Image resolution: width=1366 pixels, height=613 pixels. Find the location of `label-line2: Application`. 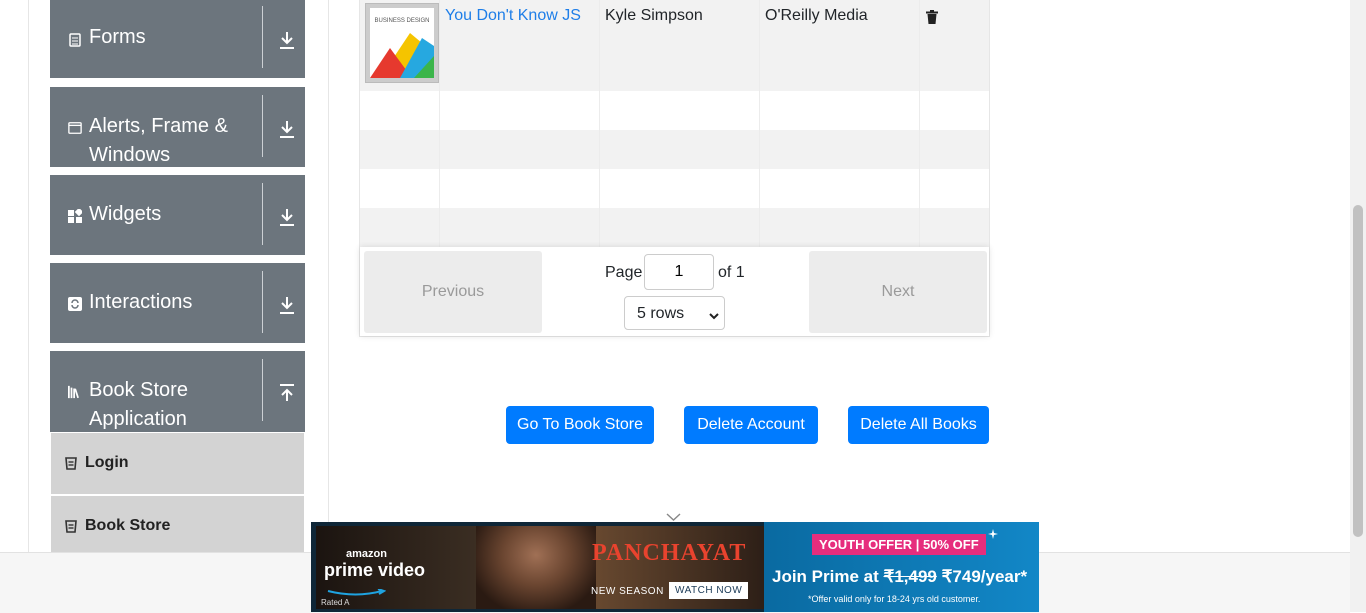

label-line2: Application is located at coordinates (138, 419).